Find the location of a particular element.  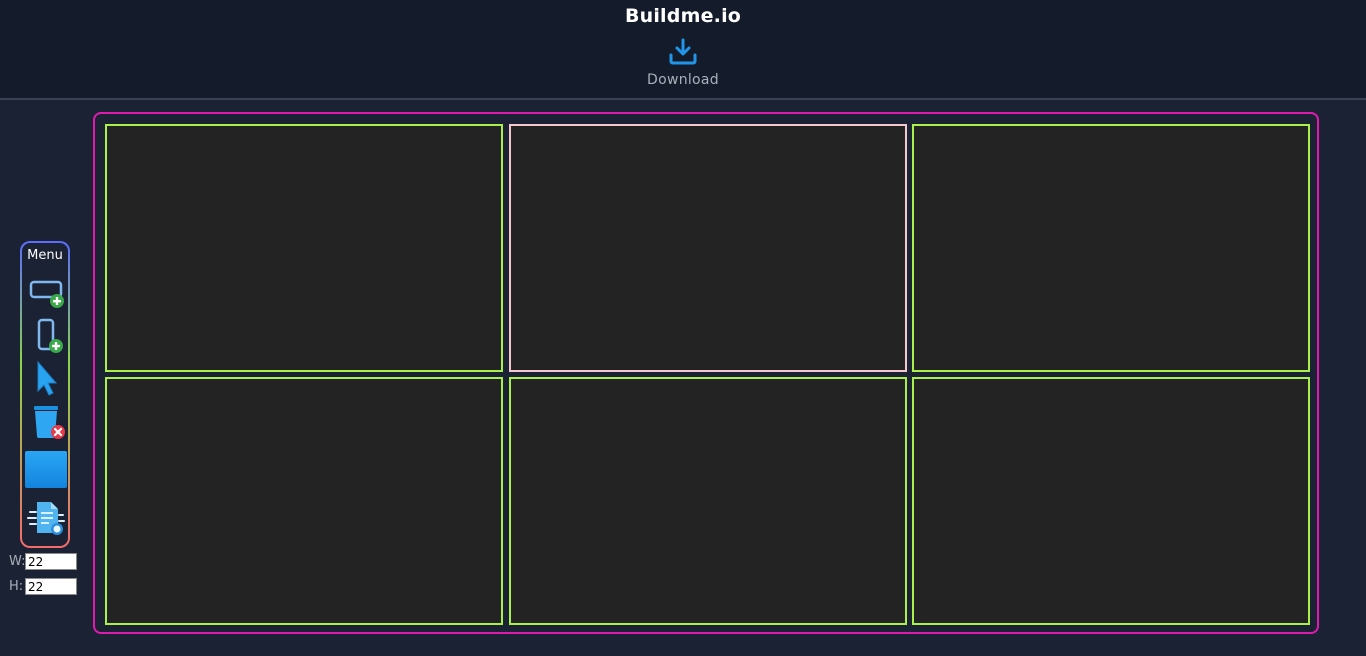

trash-delete-icon is located at coordinates (49, 422).